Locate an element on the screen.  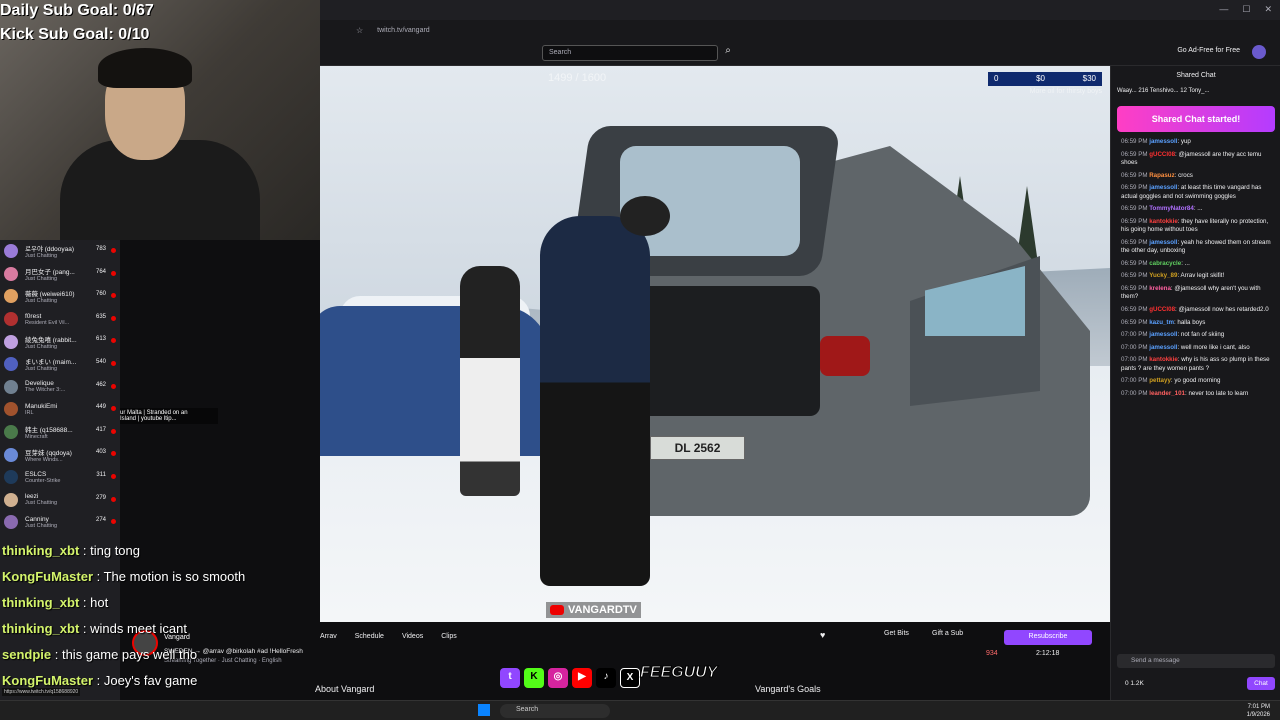
tab-videos: Videos is located at coordinates (412, 636).